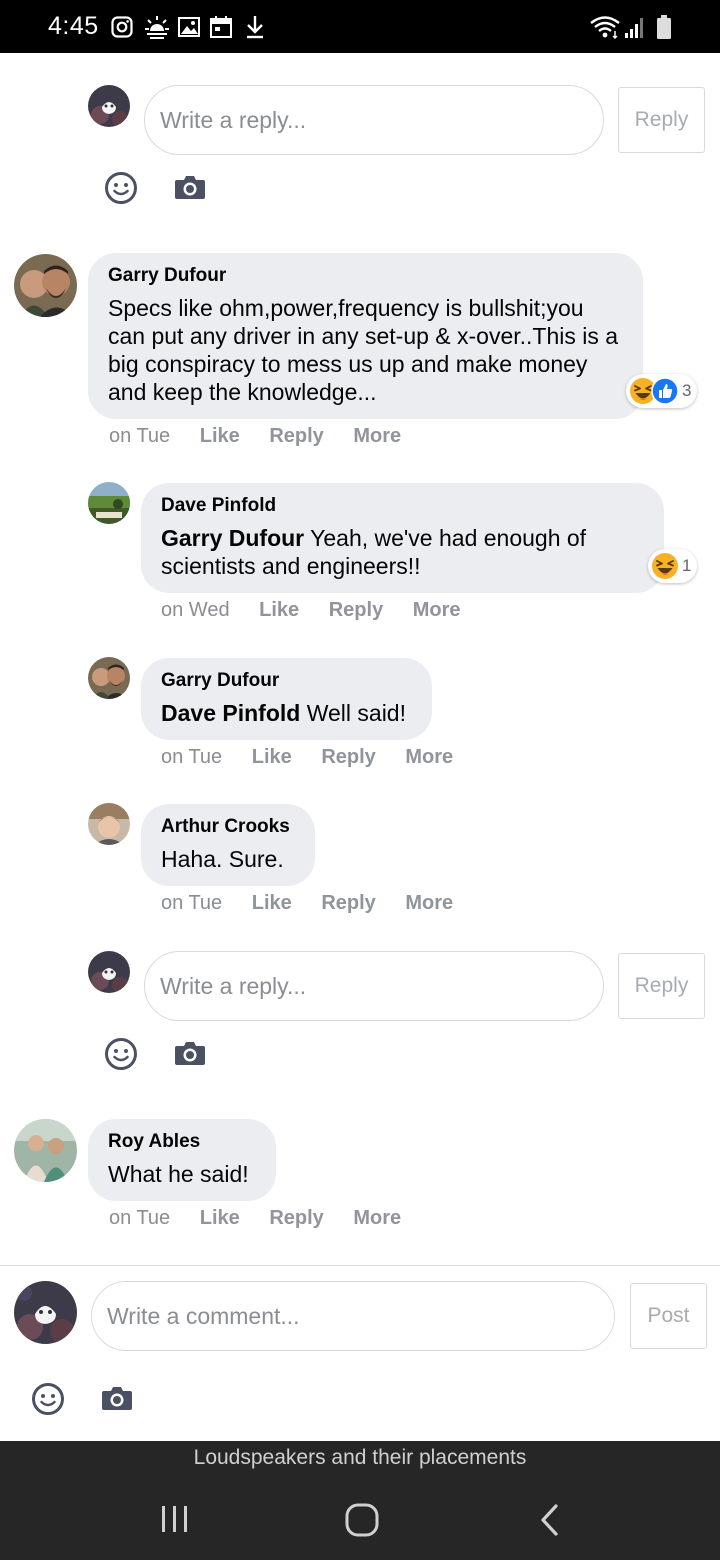 The image size is (720, 1560). What do you see at coordinates (360, 1265) in the screenshot?
I see `divider` at bounding box center [360, 1265].